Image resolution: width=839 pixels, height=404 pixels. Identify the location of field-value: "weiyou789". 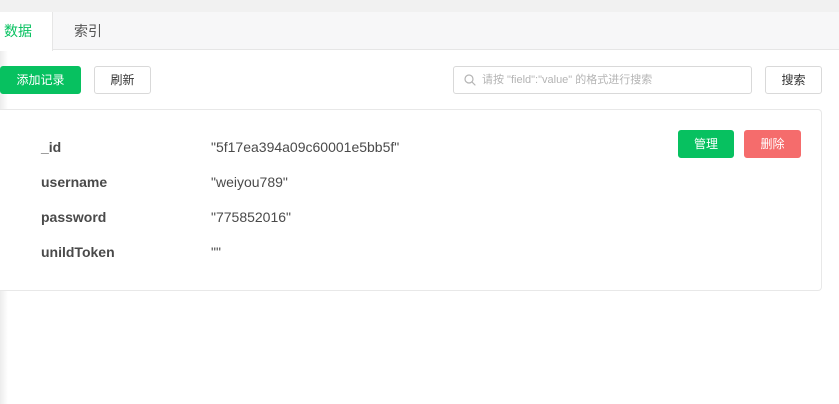
(249, 182).